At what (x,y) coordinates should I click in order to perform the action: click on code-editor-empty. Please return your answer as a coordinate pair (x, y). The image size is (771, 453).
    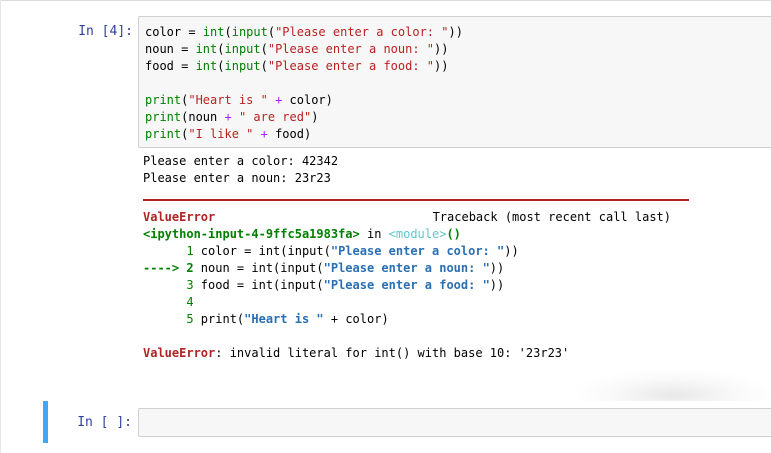
    Looking at the image, I should click on (454, 422).